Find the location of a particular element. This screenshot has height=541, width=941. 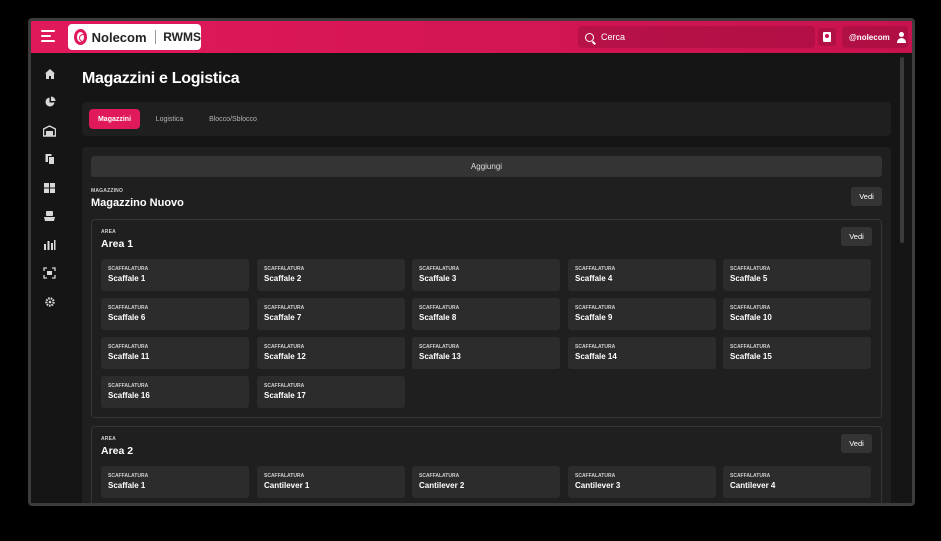

rack-card: SCAFFALATURA Scaffale 9 is located at coordinates (642, 314).